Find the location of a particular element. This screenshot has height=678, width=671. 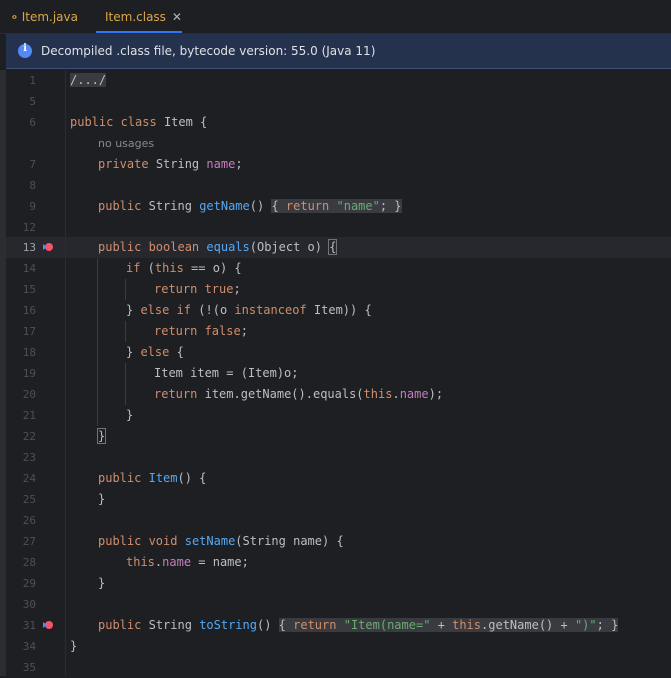

params: (Object o) is located at coordinates (285, 247).